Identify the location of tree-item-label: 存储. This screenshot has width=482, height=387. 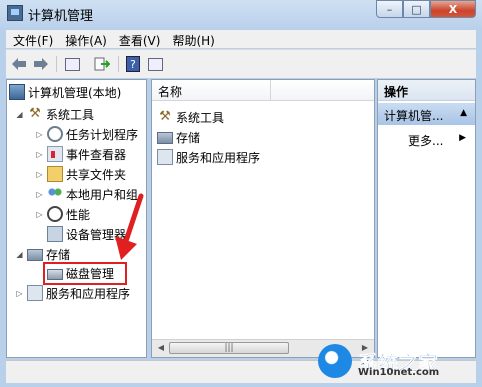
(58, 254).